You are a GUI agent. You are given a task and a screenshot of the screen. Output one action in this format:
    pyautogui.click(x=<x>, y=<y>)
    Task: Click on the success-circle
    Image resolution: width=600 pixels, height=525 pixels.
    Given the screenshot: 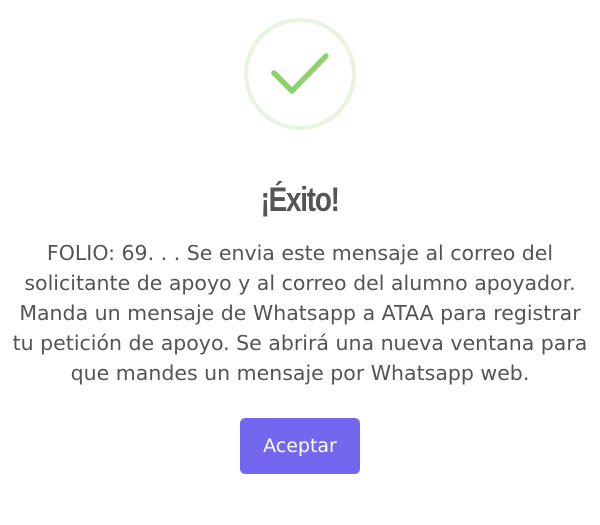 What is the action you would take?
    pyautogui.click(x=300, y=74)
    